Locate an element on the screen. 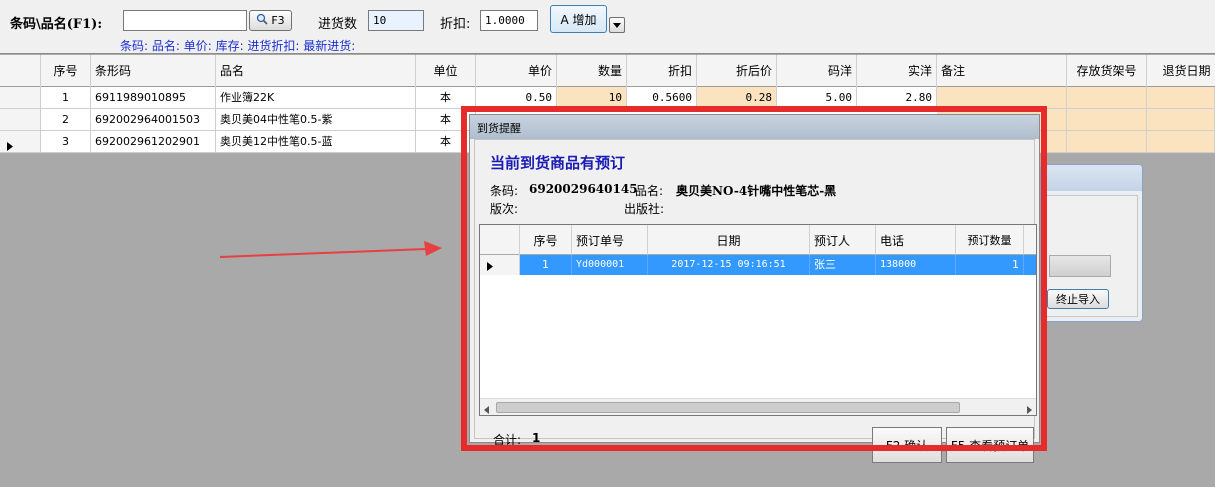 The height and width of the screenshot is (487, 1215). discount-input is located at coordinates (509, 20).